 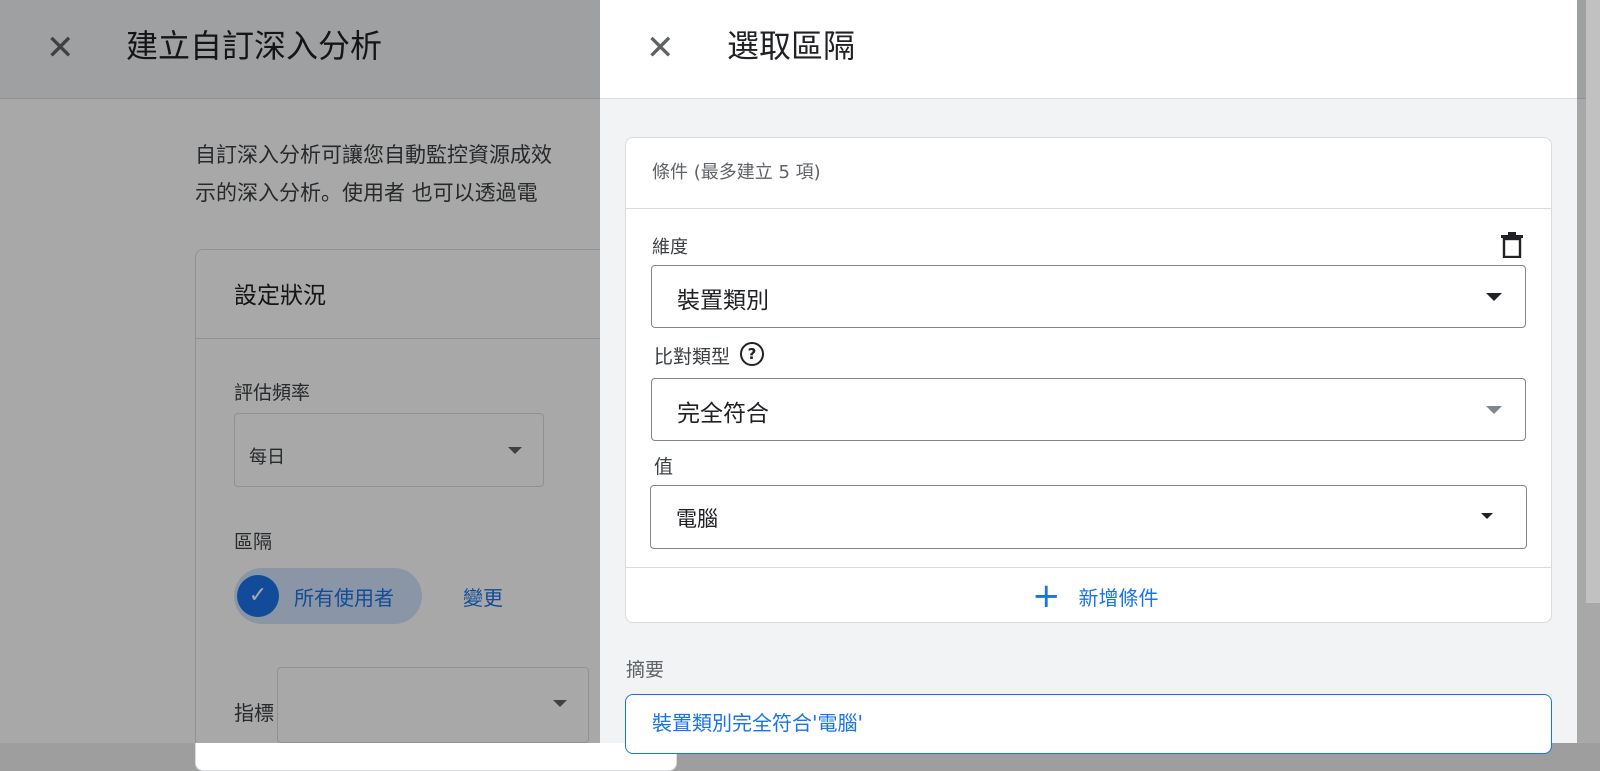 I want to click on dimension-label: 維度, so click(x=670, y=247).